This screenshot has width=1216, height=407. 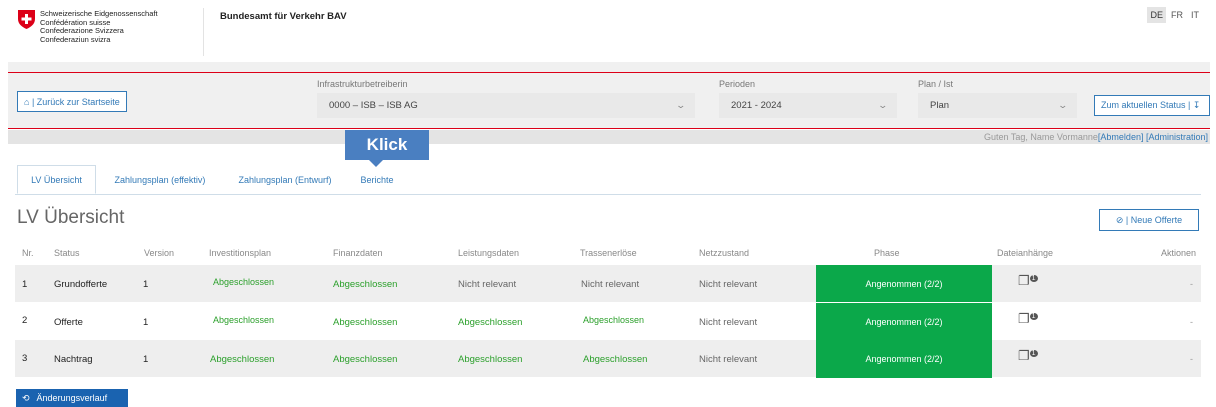 I want to click on tab-zahlungsplan-effektiv: Zahlungsplan (effektiv), so click(x=160, y=179).